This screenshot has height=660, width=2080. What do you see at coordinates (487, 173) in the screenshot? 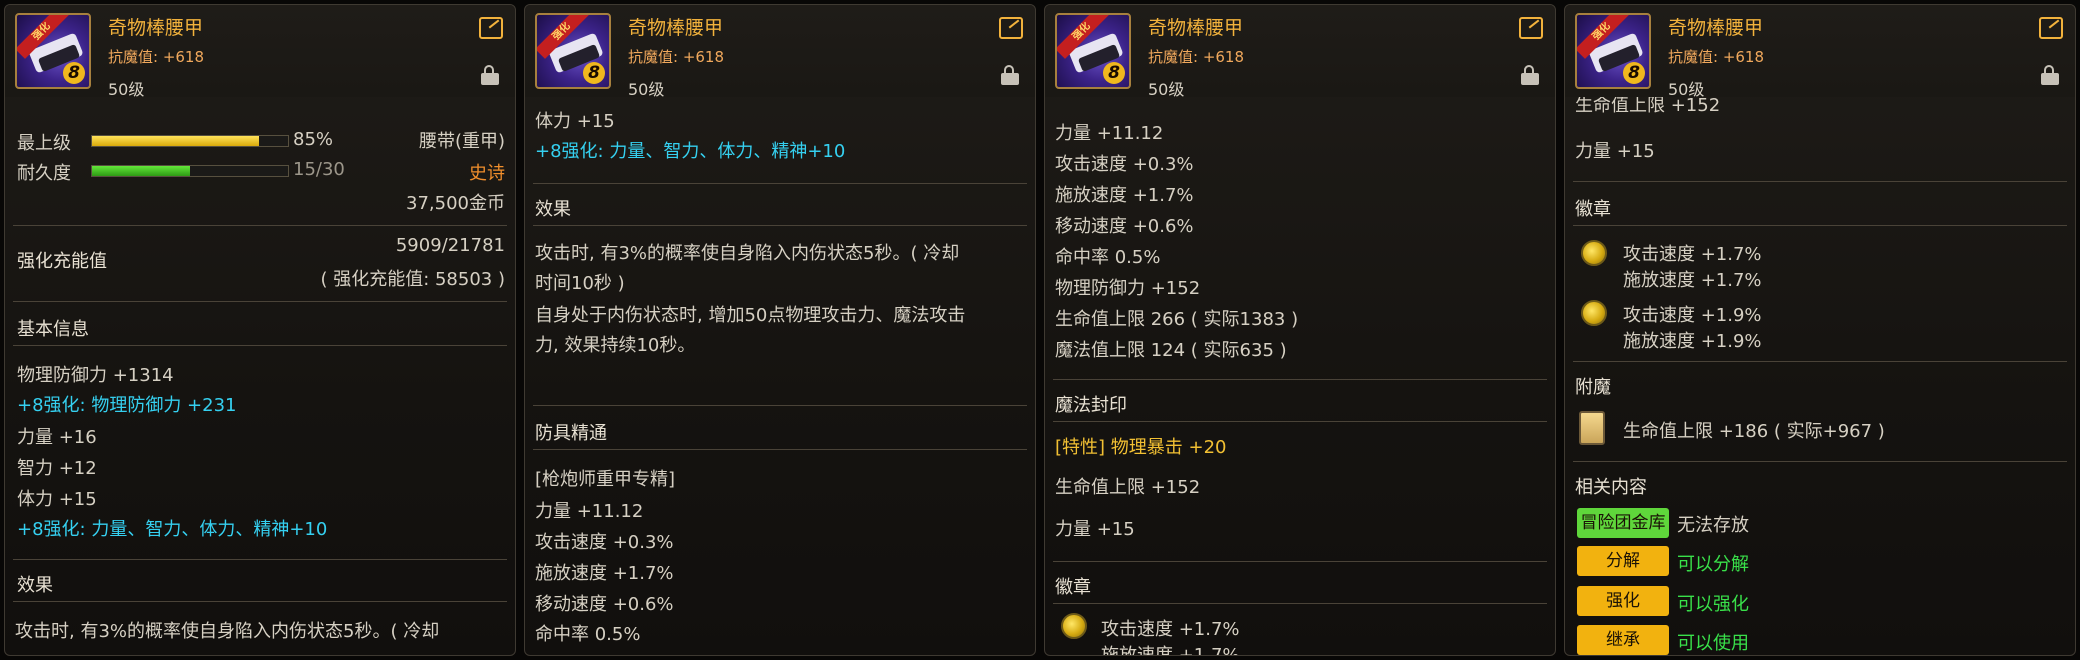
I see `item-rarity: 史诗` at bounding box center [487, 173].